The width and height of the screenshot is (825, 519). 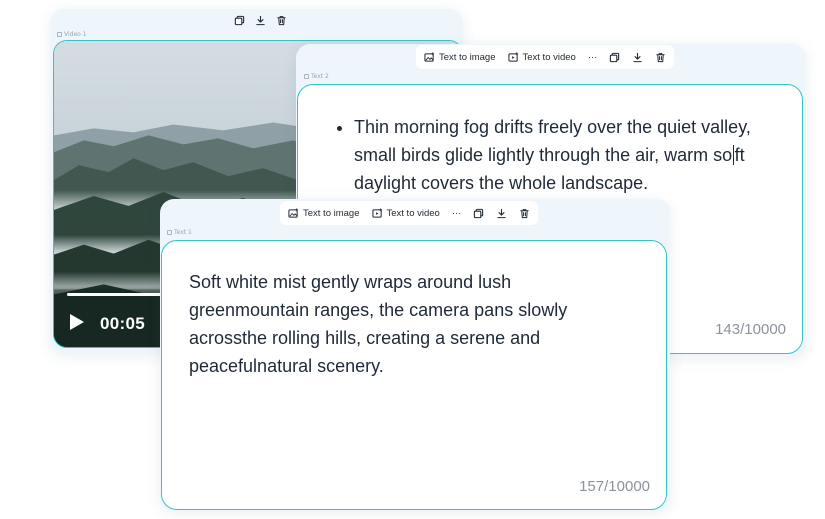 What do you see at coordinates (460, 57) in the screenshot?
I see `text2-text-to-image-button: Text to image` at bounding box center [460, 57].